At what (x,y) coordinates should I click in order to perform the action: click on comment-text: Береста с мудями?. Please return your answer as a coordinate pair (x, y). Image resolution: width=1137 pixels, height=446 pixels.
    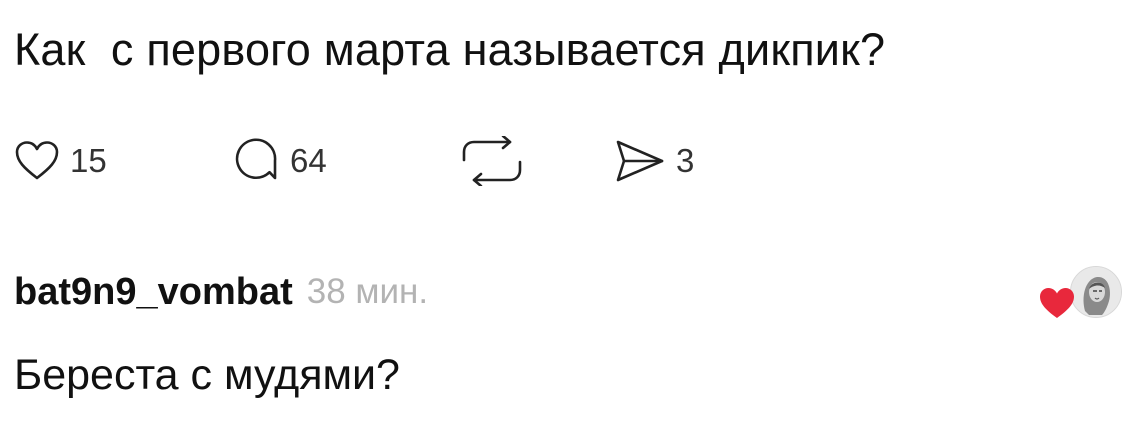
    Looking at the image, I should click on (207, 375).